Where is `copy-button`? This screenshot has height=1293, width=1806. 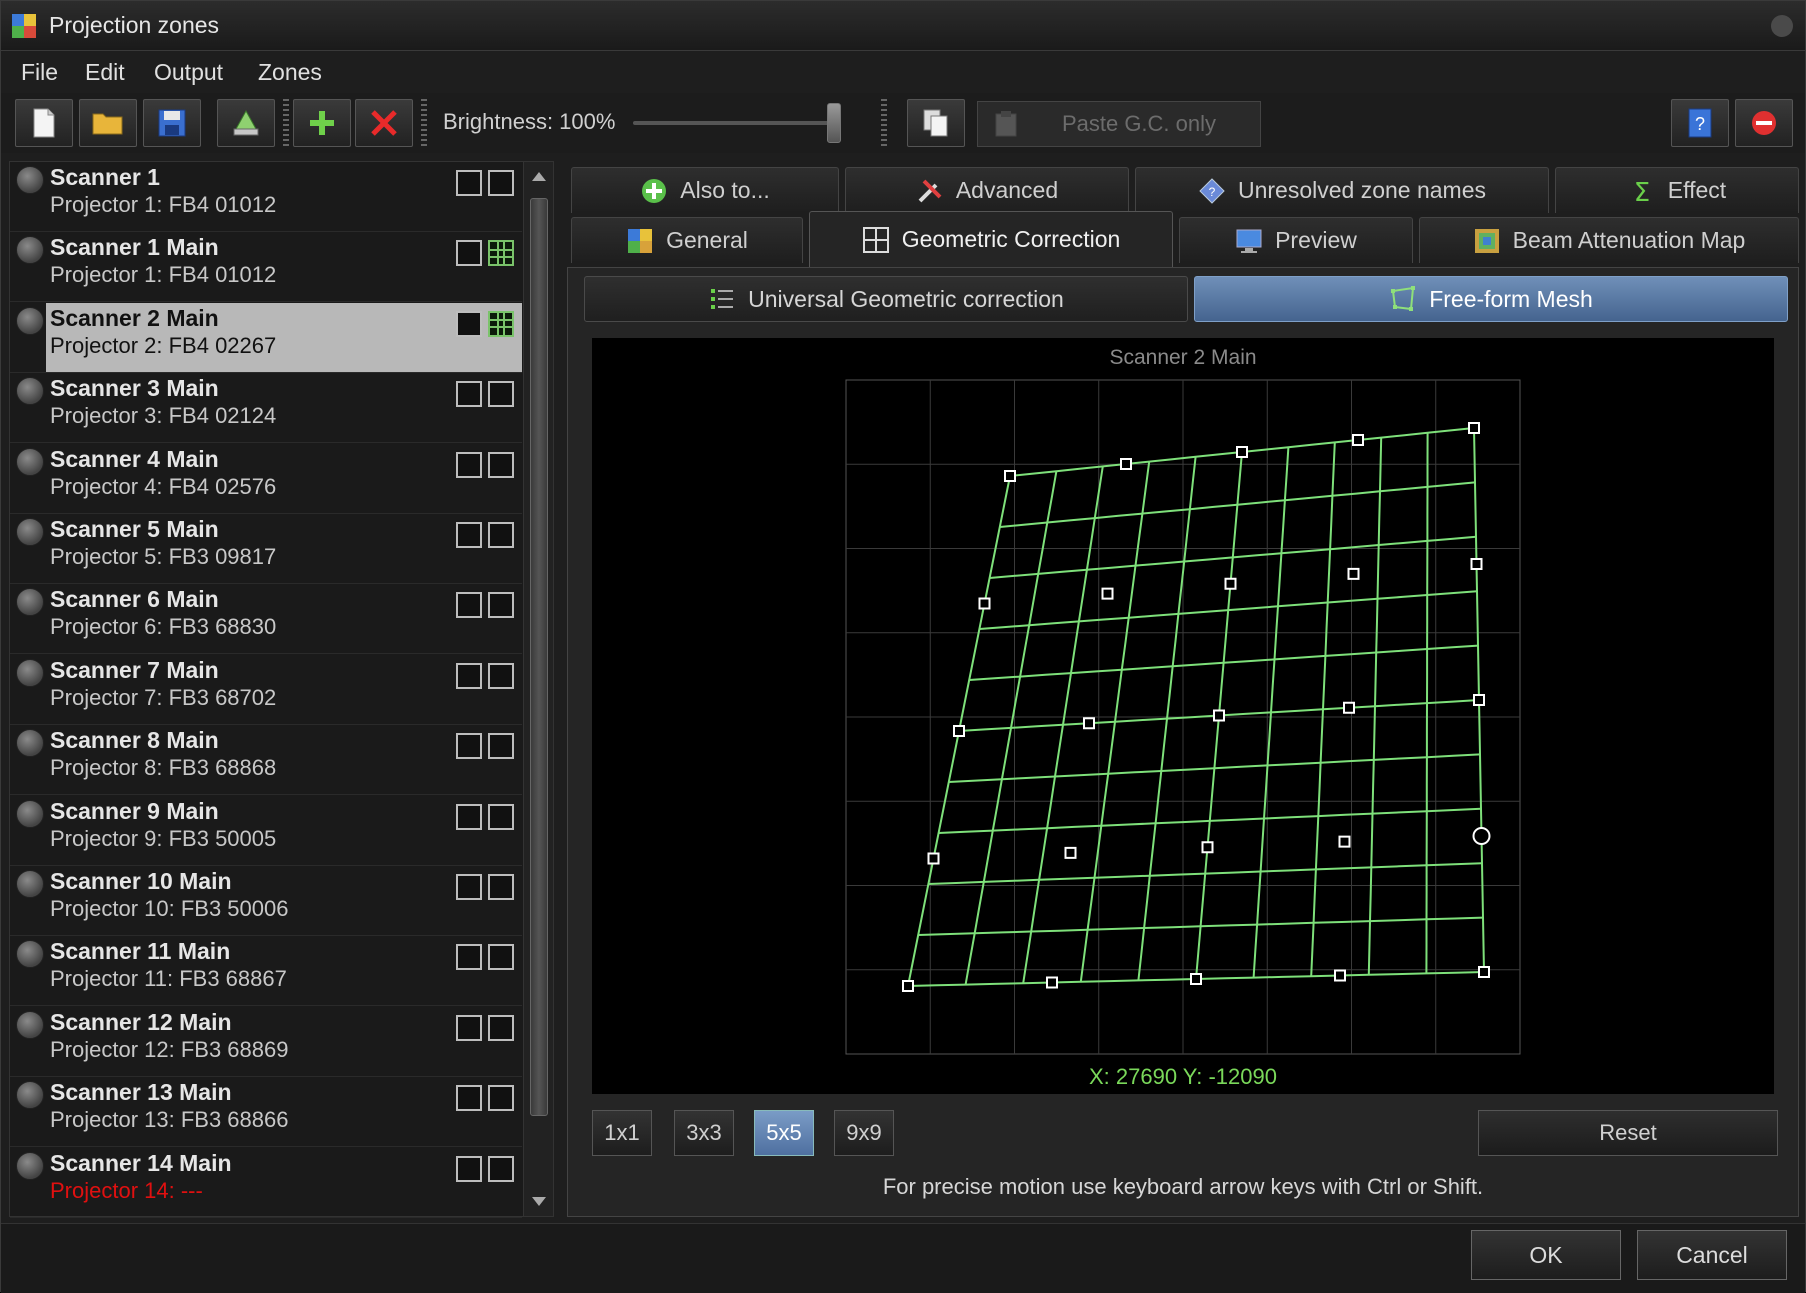
copy-button is located at coordinates (936, 123).